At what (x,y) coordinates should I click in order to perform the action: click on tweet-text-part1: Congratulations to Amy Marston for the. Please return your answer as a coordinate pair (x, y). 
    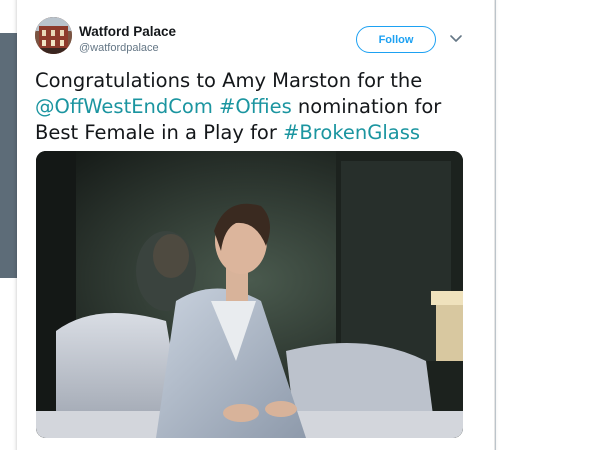
    Looking at the image, I should click on (229, 80).